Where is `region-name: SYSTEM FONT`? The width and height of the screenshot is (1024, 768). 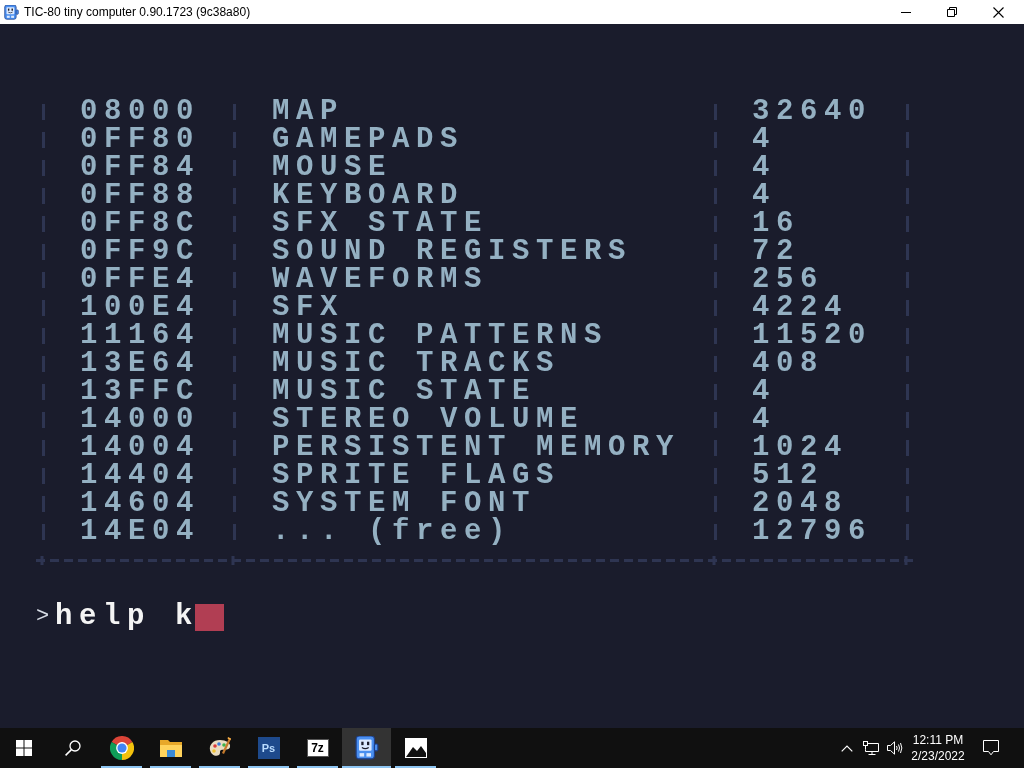
region-name: SYSTEM FONT is located at coordinates (404, 504).